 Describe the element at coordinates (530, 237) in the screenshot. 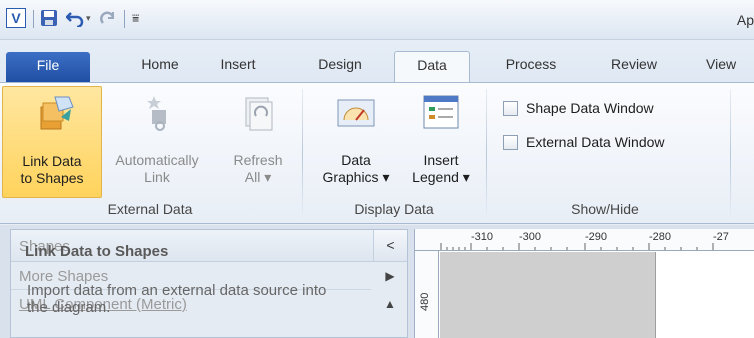

I see `ruler-label: -300` at that location.